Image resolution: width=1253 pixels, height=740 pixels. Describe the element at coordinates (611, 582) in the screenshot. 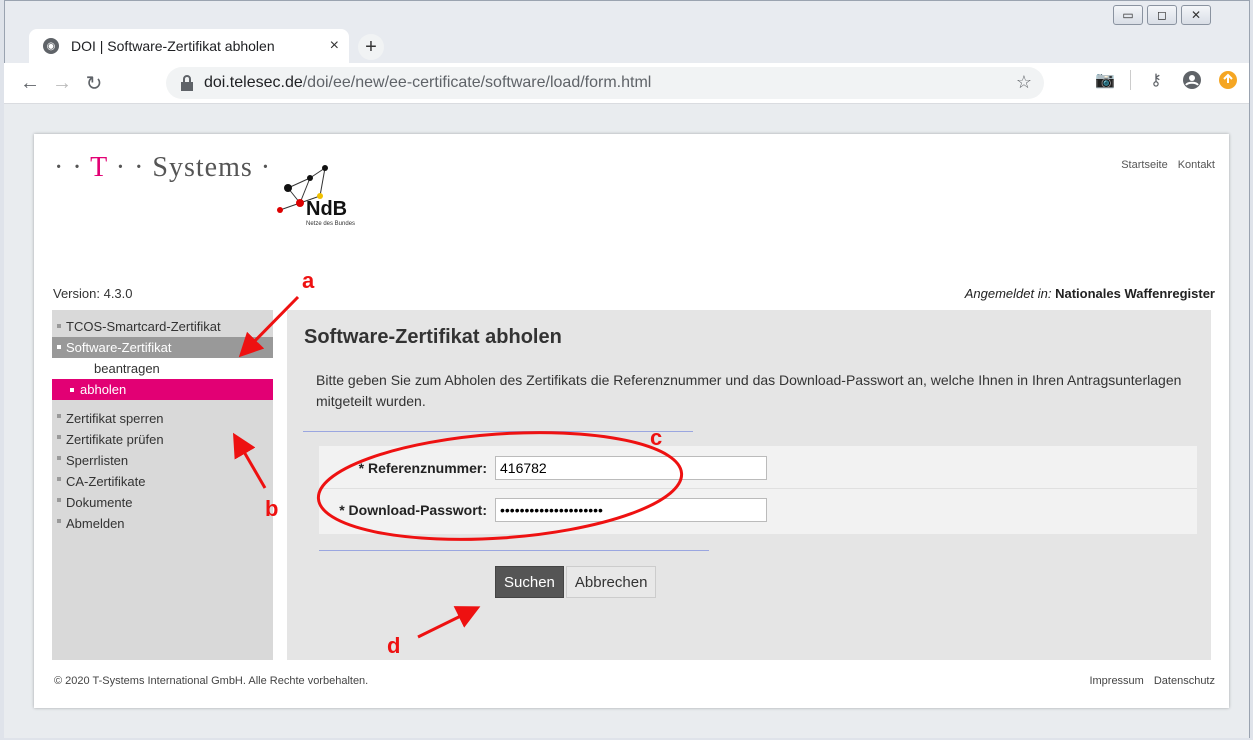

I see `cancel-button: Abbrechen` at that location.